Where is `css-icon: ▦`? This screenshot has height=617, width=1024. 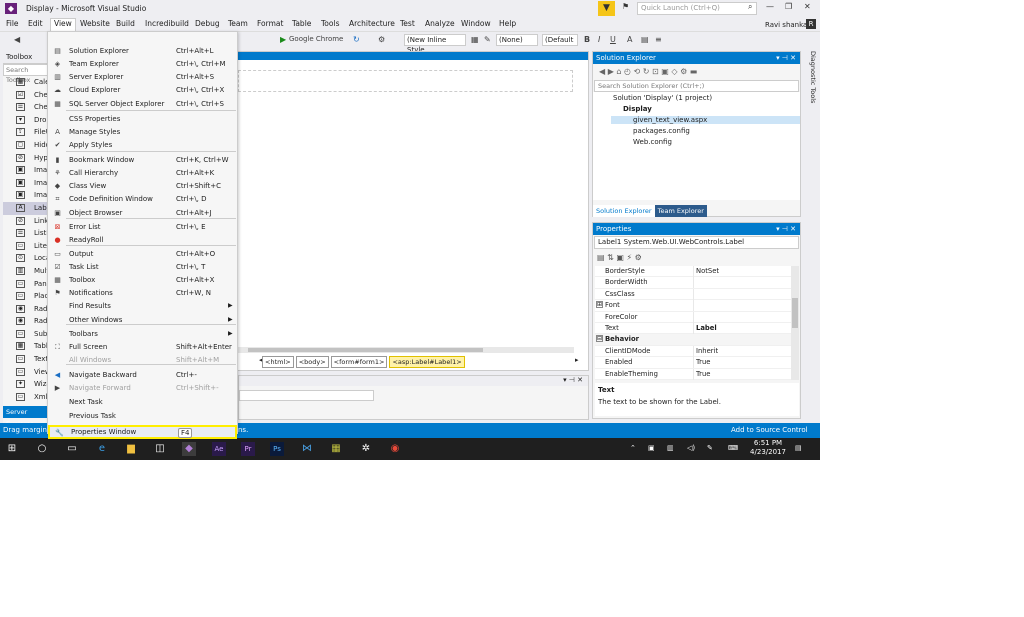
css-icon: ▦ is located at coordinates (475, 39).